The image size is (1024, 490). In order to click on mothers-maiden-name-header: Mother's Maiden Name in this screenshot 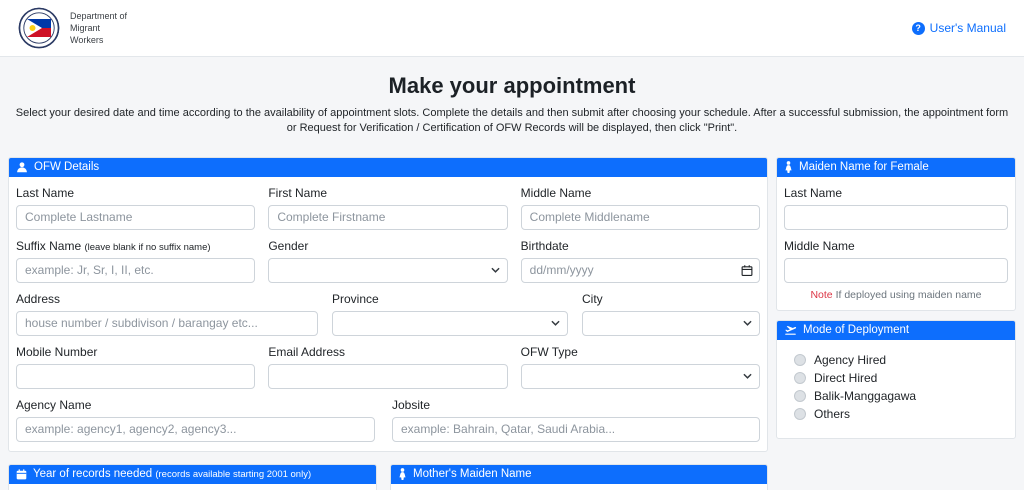, I will do `click(579, 474)`.